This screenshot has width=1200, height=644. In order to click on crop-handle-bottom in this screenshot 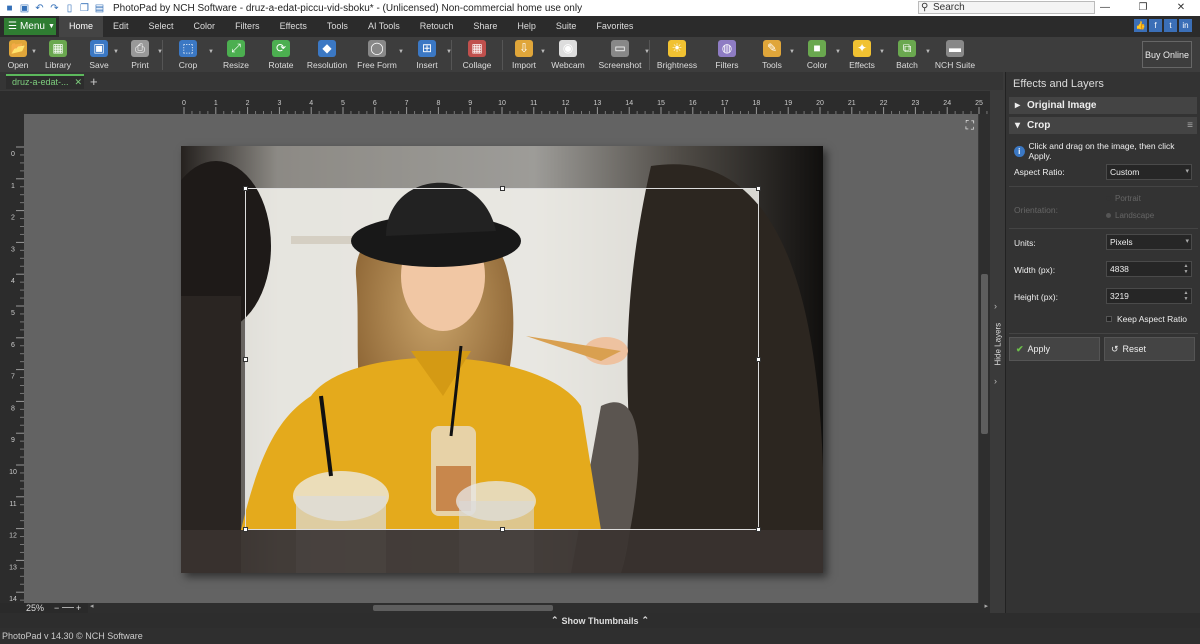, I will do `click(502, 529)`.